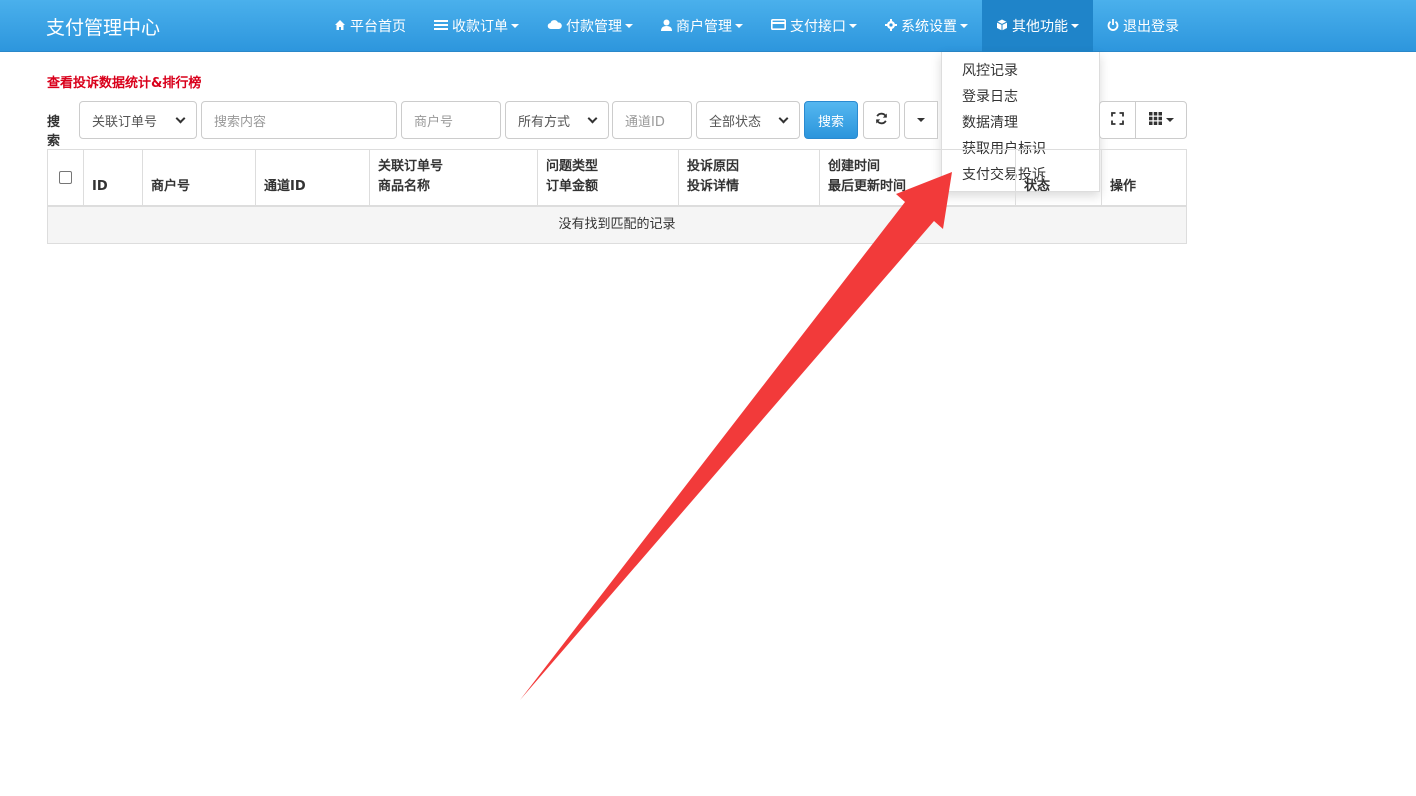  I want to click on col-order-line2: 商品名称, so click(404, 186).